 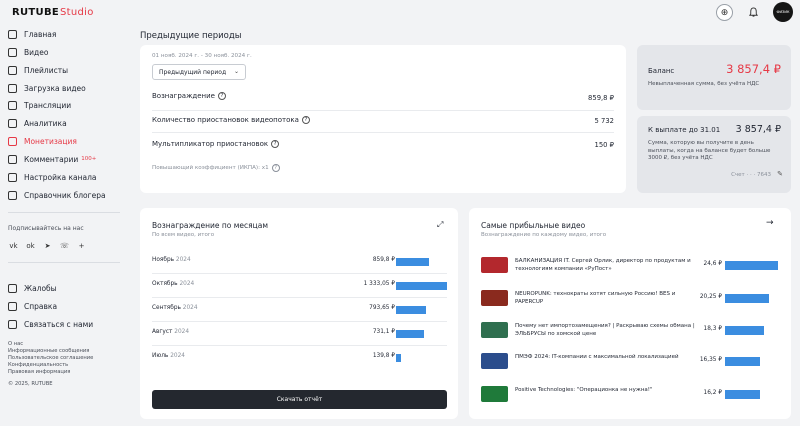 What do you see at coordinates (12, 195) in the screenshot?
I see `guide-icon` at bounding box center [12, 195].